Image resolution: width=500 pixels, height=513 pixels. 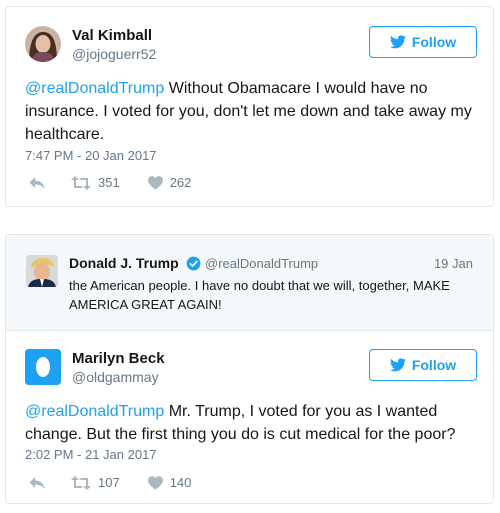 What do you see at coordinates (42, 271) in the screenshot?
I see `quoted-avatar` at bounding box center [42, 271].